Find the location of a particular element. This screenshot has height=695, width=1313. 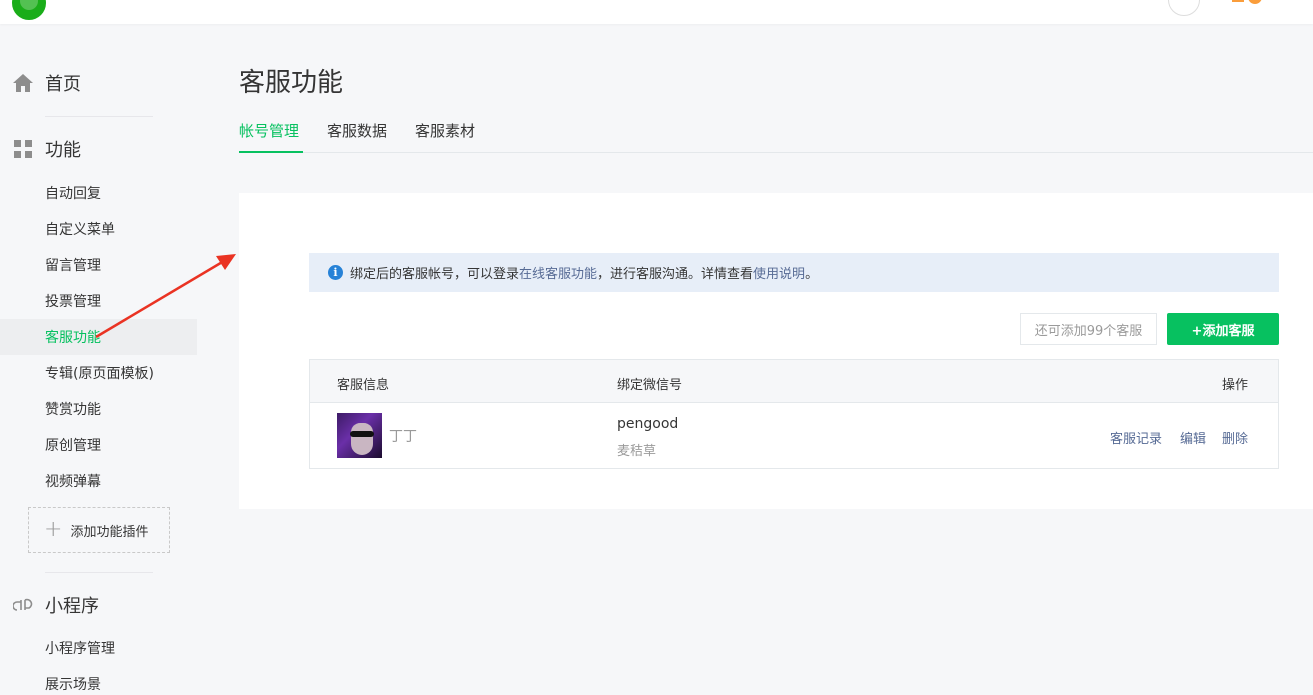

sidebar-item-home: 首页 is located at coordinates (105, 83).